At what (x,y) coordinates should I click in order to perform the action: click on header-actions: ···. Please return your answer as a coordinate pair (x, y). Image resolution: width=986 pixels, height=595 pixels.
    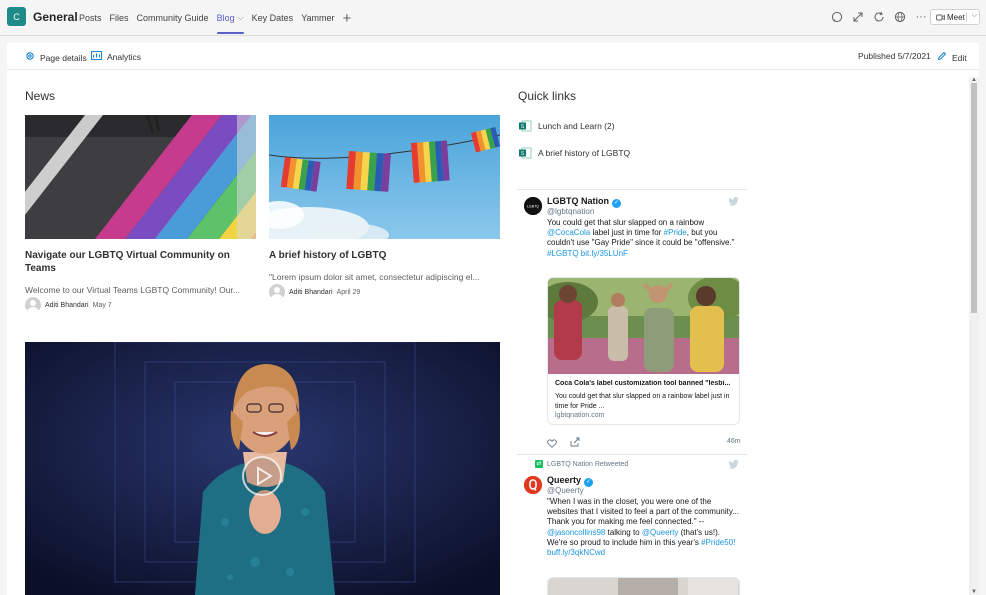
    Looking at the image, I should click on (879, 17).